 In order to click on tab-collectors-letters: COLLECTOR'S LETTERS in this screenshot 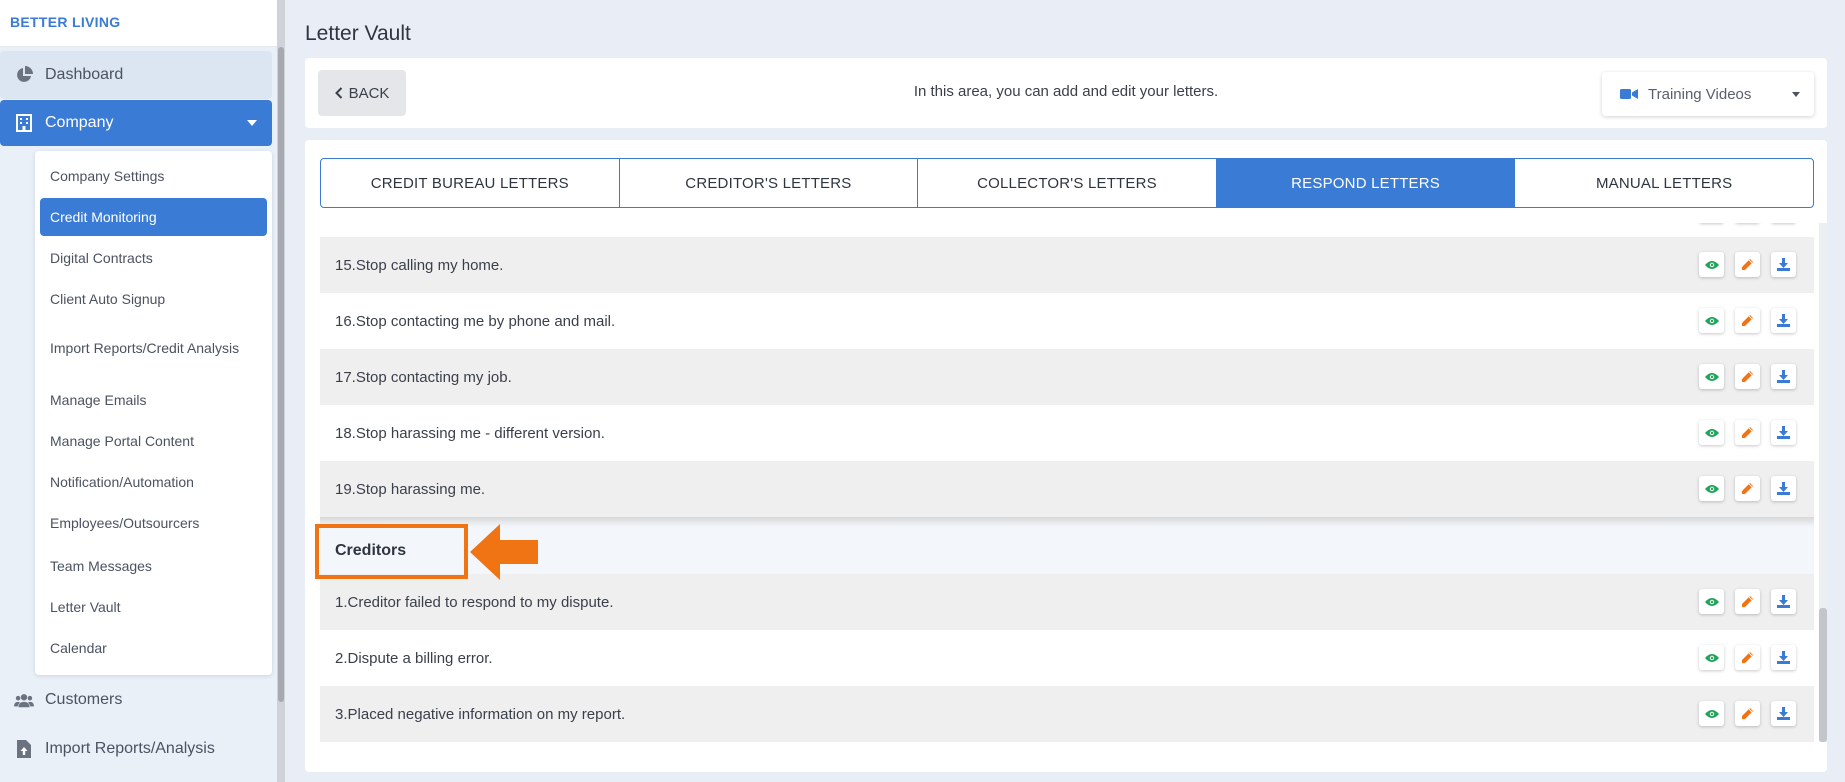, I will do `click(1067, 183)`.